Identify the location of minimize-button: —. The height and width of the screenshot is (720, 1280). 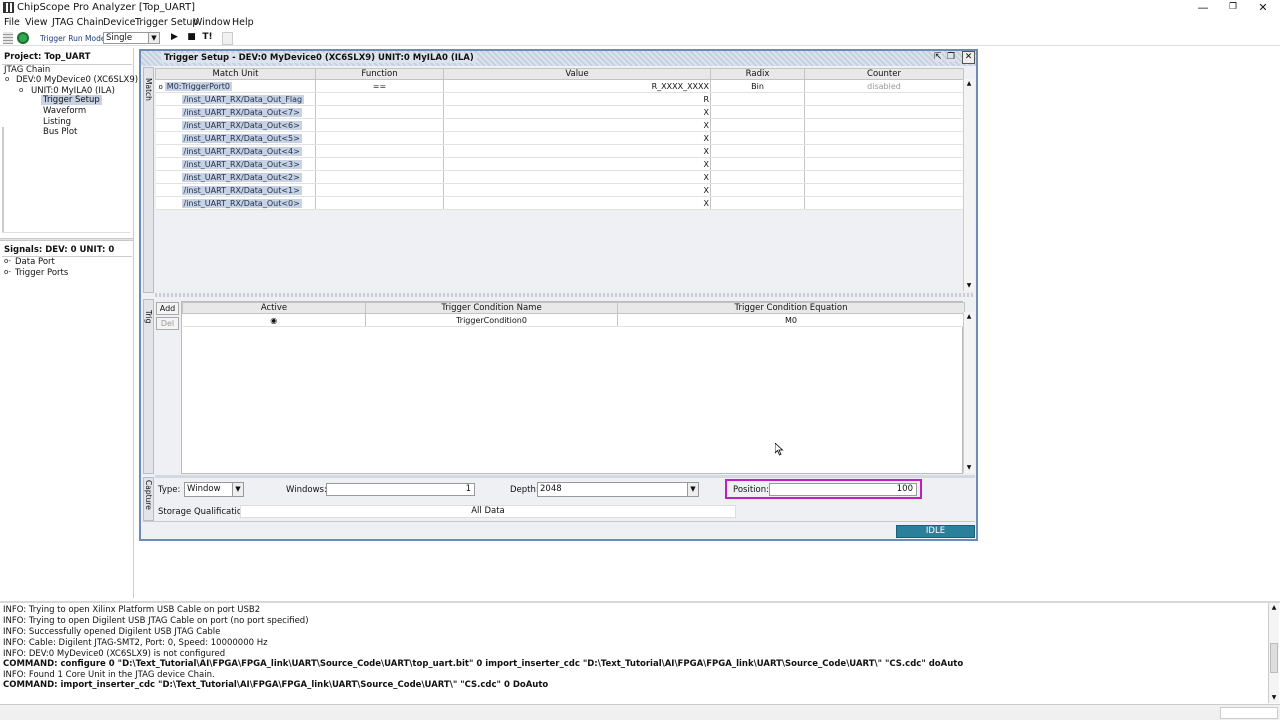
(1203, 8).